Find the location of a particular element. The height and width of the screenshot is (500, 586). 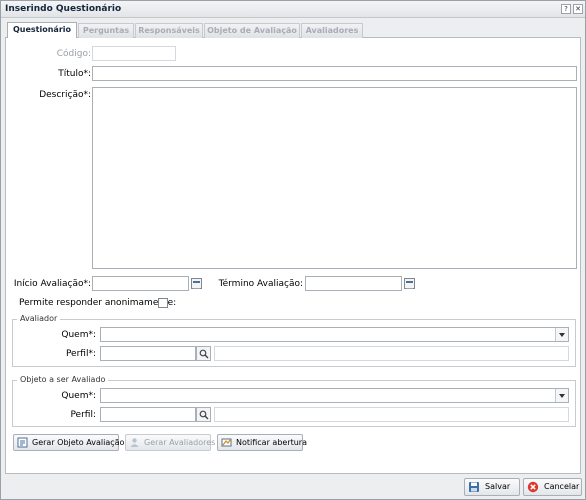

save-label: Salvar is located at coordinates (498, 486).